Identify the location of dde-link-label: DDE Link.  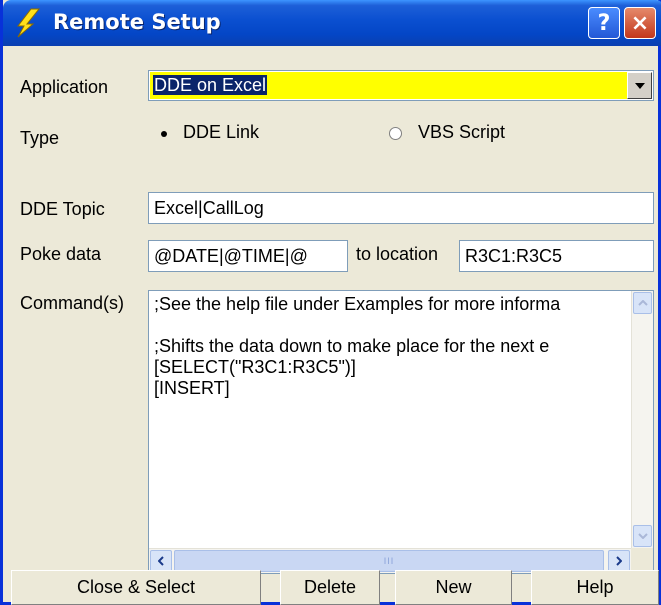
(221, 132).